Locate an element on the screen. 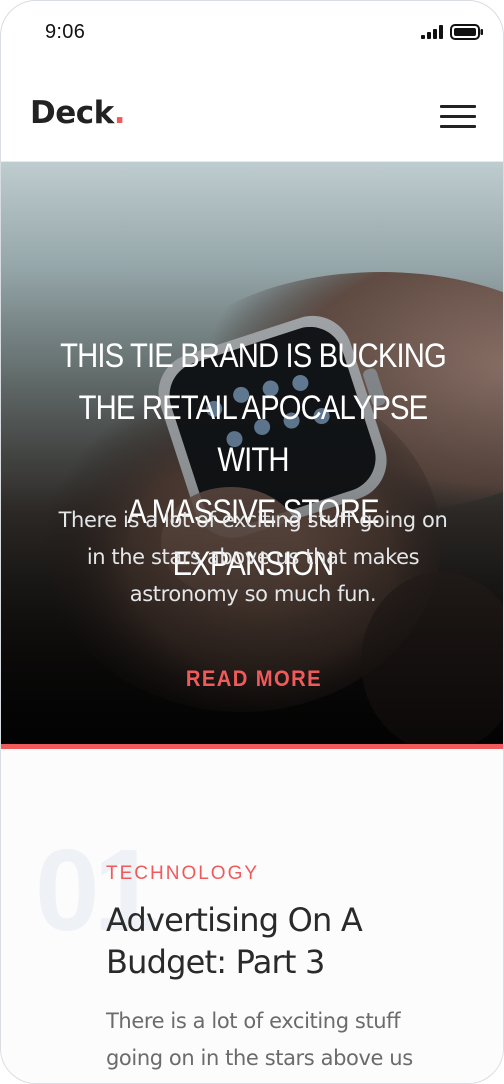  hamburger-menu-icon is located at coordinates (458, 116).